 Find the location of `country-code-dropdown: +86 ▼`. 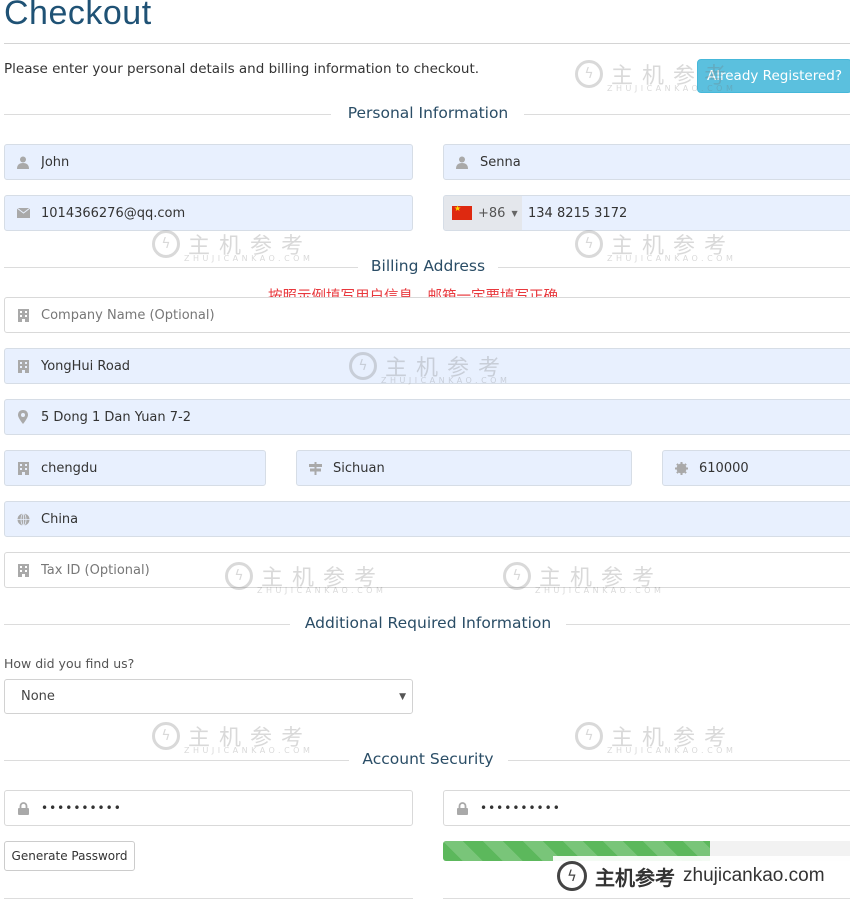

country-code-dropdown: +86 ▼ is located at coordinates (483, 213).